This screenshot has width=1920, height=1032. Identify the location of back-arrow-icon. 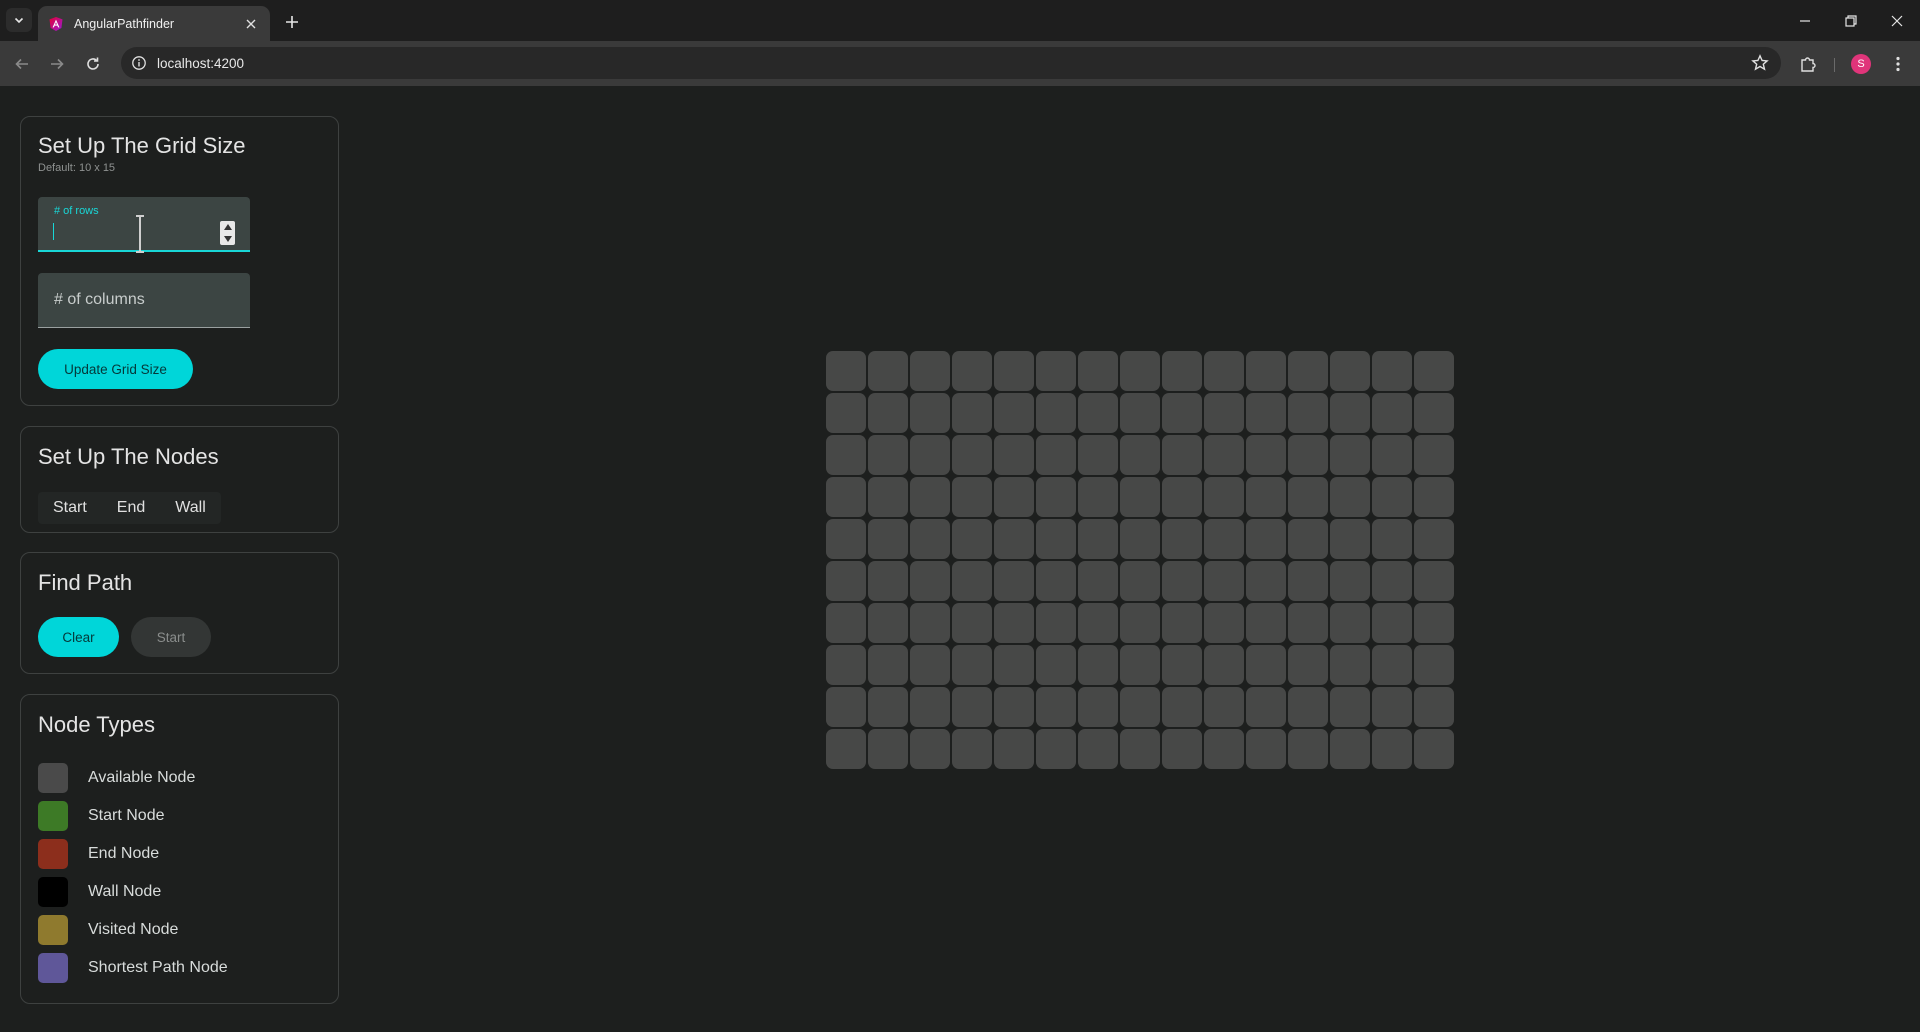
(22, 64).